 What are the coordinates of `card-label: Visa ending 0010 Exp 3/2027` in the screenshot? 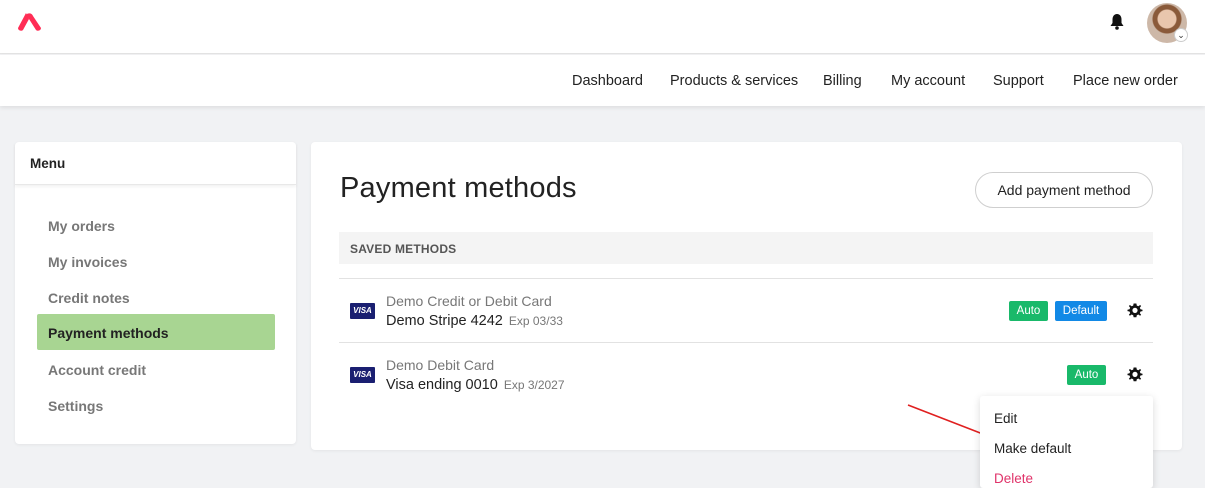 It's located at (475, 385).